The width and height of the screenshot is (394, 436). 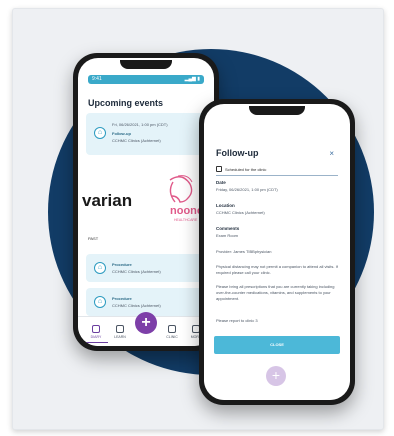 I want to click on past-event-card: ⌂ Procedure CCHMC Clinics (Achternet), so click(x=146, y=268).